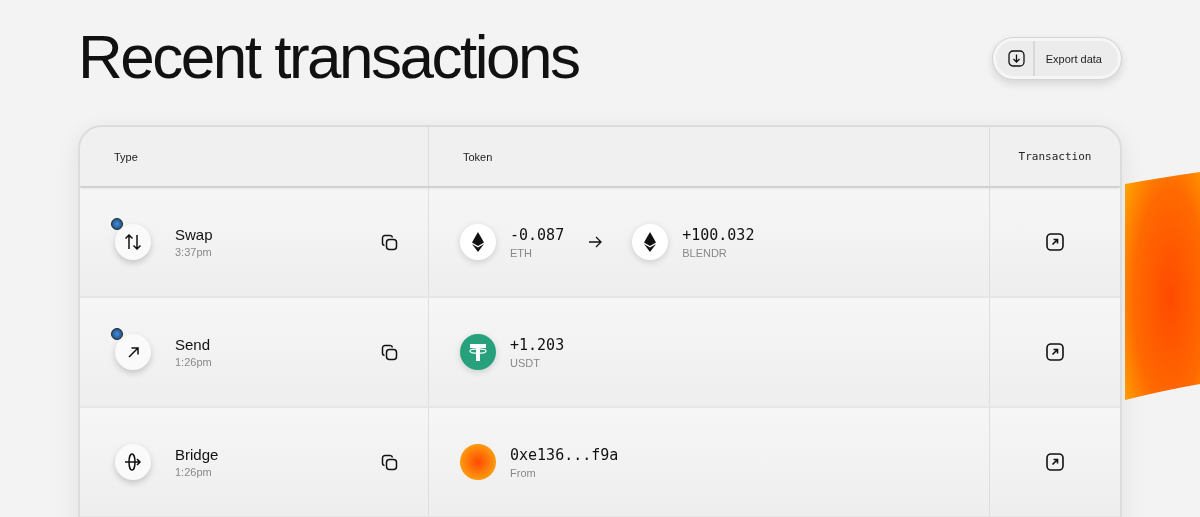 The width and height of the screenshot is (1200, 517). I want to click on column-header: Transaction, so click(1055, 157).